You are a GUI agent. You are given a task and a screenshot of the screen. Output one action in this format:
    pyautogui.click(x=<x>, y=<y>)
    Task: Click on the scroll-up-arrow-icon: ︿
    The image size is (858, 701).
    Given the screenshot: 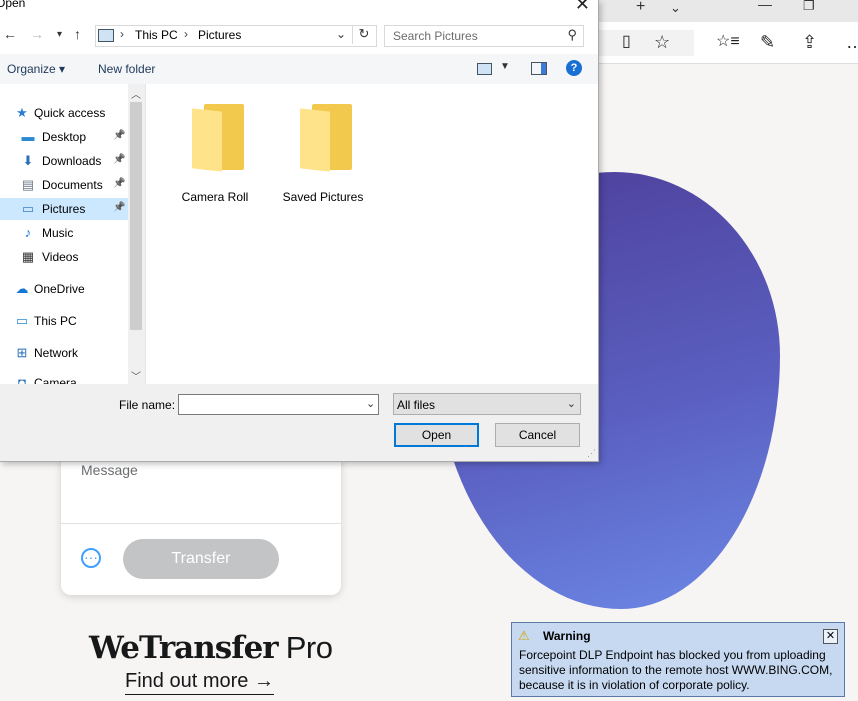 What is the action you would take?
    pyautogui.click(x=136, y=93)
    